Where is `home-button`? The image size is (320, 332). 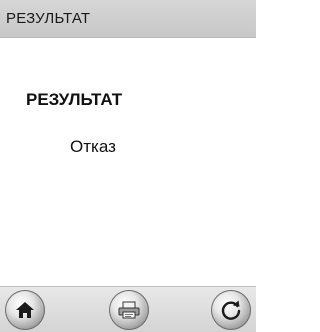 home-button is located at coordinates (25, 310).